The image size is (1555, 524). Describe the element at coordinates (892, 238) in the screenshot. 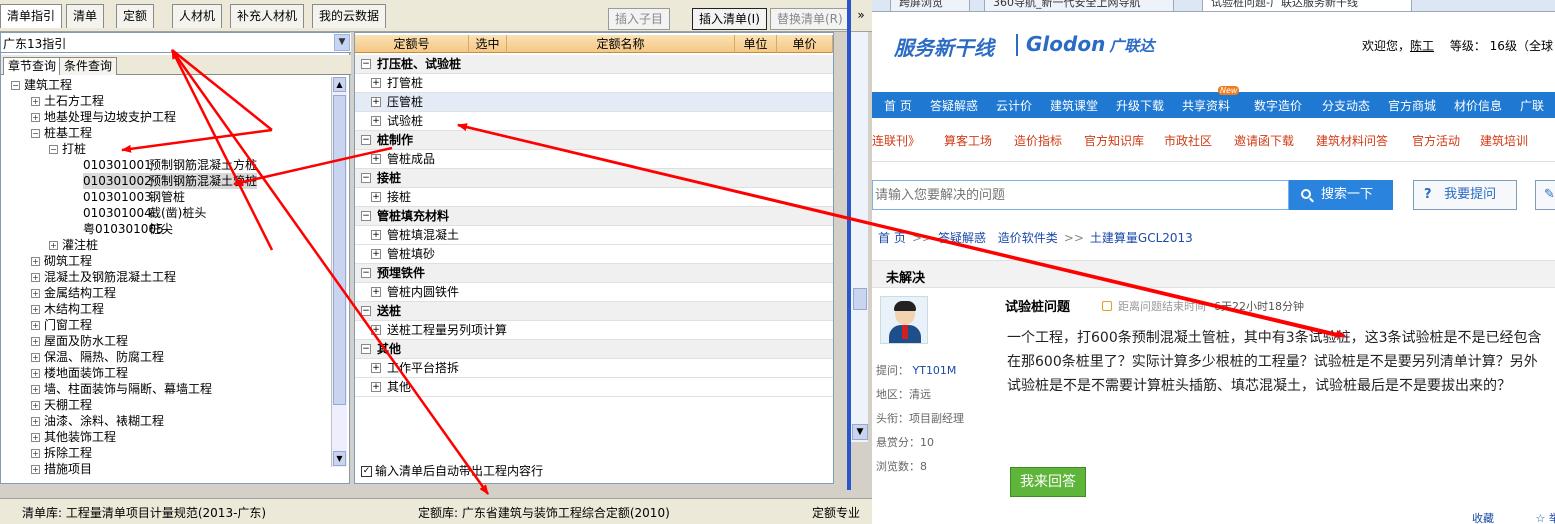

I see `breadcrumb-home: 首 页` at that location.